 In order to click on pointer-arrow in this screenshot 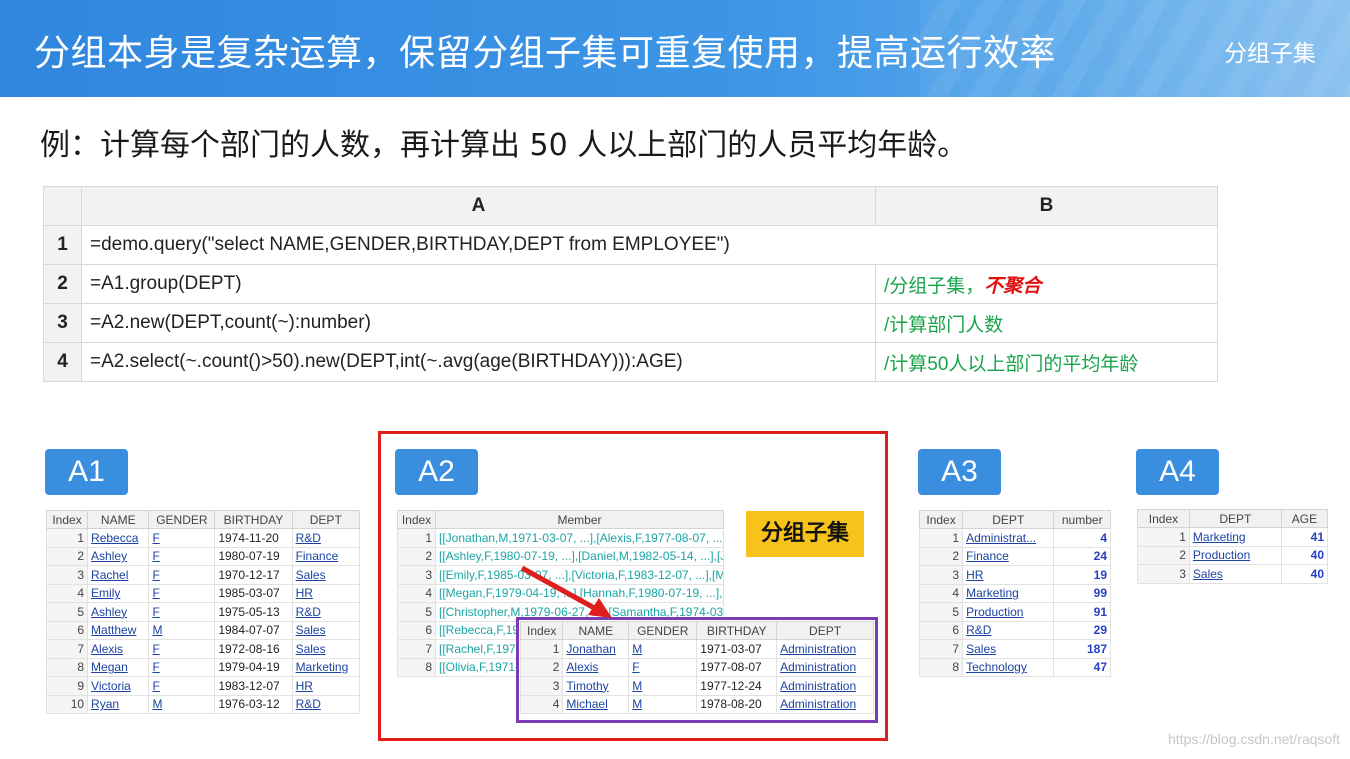, I will do `click(566, 591)`.